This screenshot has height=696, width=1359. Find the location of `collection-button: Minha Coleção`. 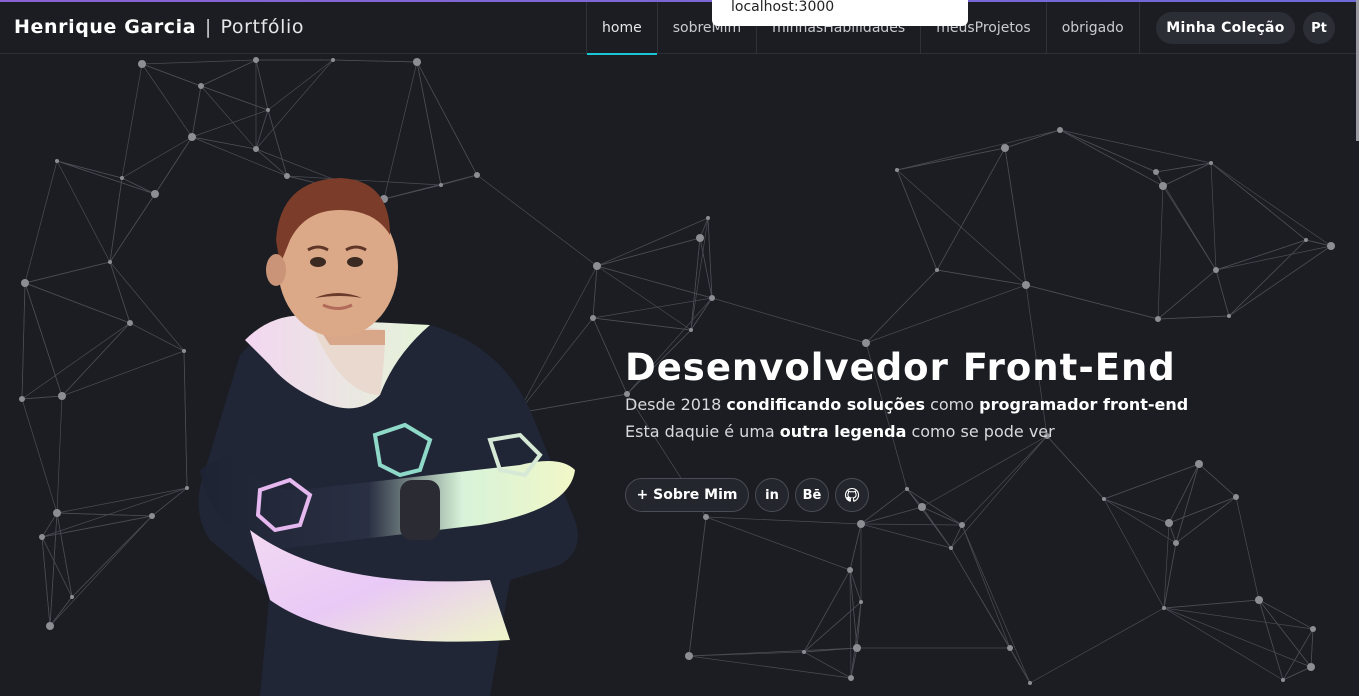

collection-button: Minha Coleção is located at coordinates (1225, 28).